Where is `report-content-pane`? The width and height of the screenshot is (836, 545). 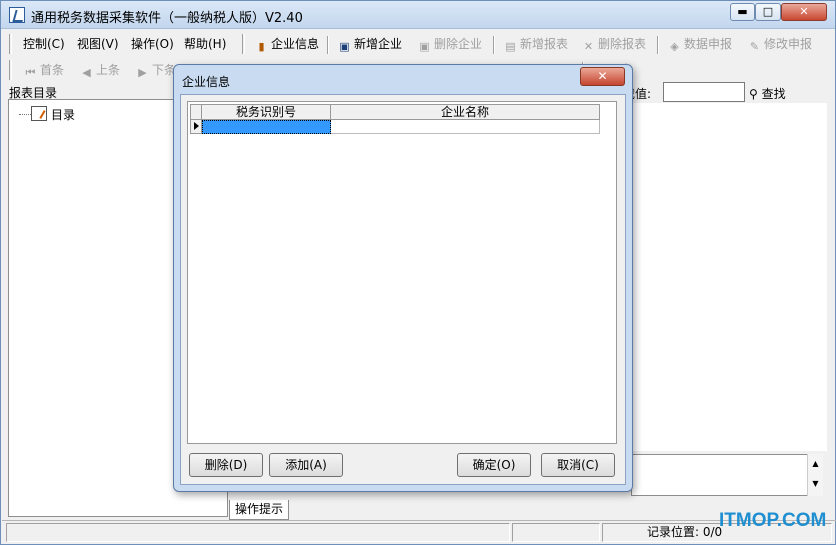
report-content-pane is located at coordinates (729, 277).